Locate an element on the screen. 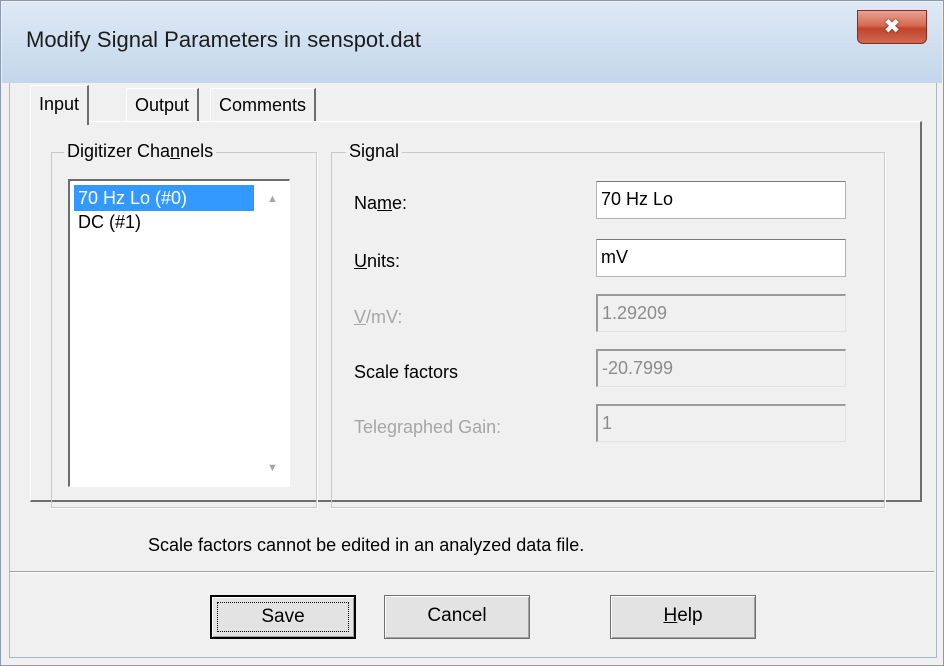 The height and width of the screenshot is (666, 944). telegraphed-gain-label: Telegraphed Gain: is located at coordinates (428, 427).